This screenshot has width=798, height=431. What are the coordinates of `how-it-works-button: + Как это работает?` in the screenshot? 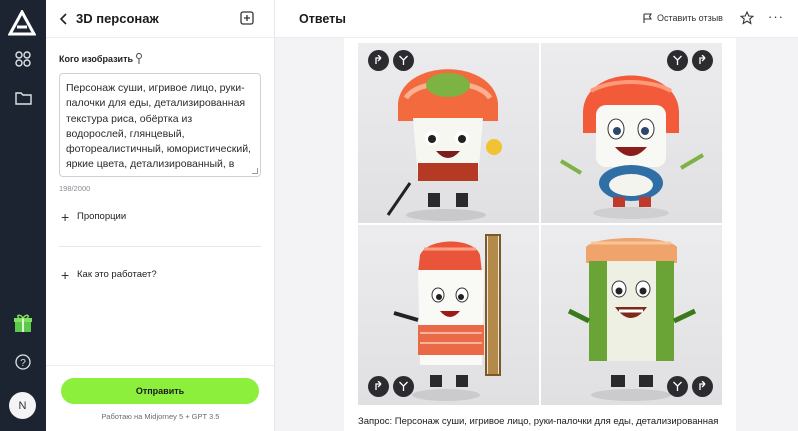 It's located at (109, 274).